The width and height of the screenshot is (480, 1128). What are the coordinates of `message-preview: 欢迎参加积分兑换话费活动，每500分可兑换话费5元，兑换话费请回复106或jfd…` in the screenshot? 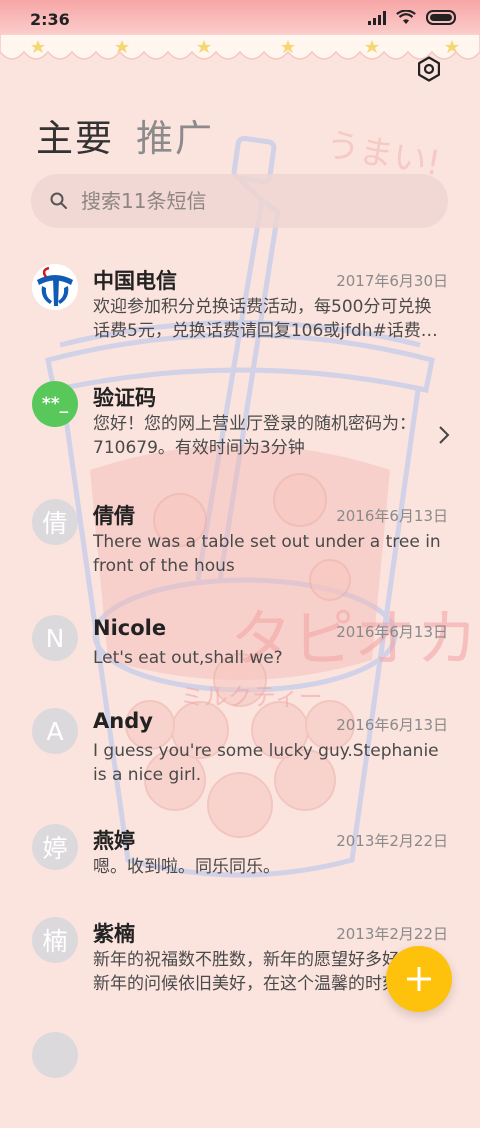 It's located at (265, 319).